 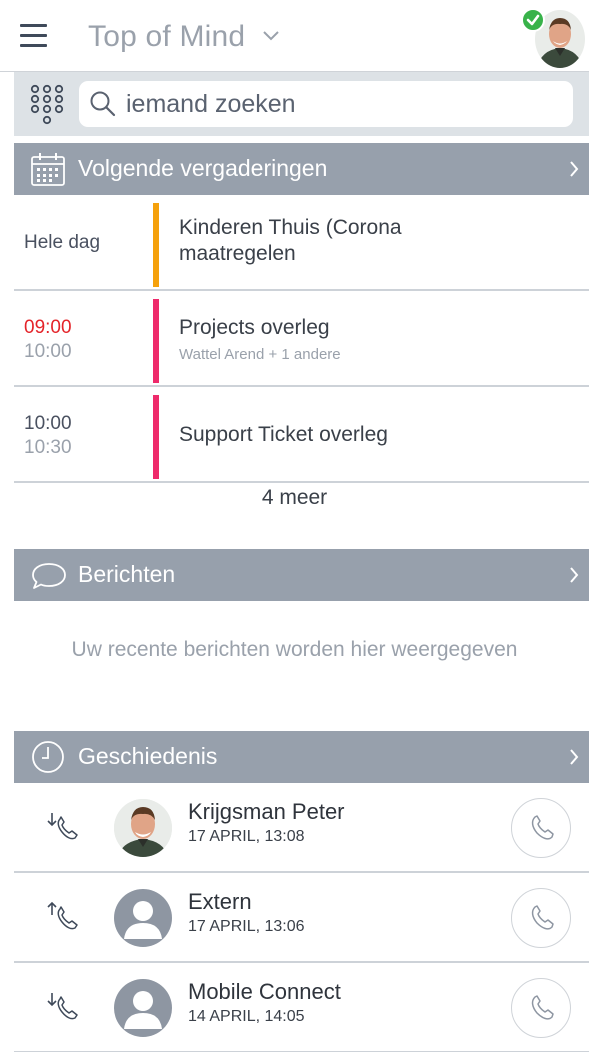 I want to click on meeting-end-time: 10:30, so click(x=48, y=447).